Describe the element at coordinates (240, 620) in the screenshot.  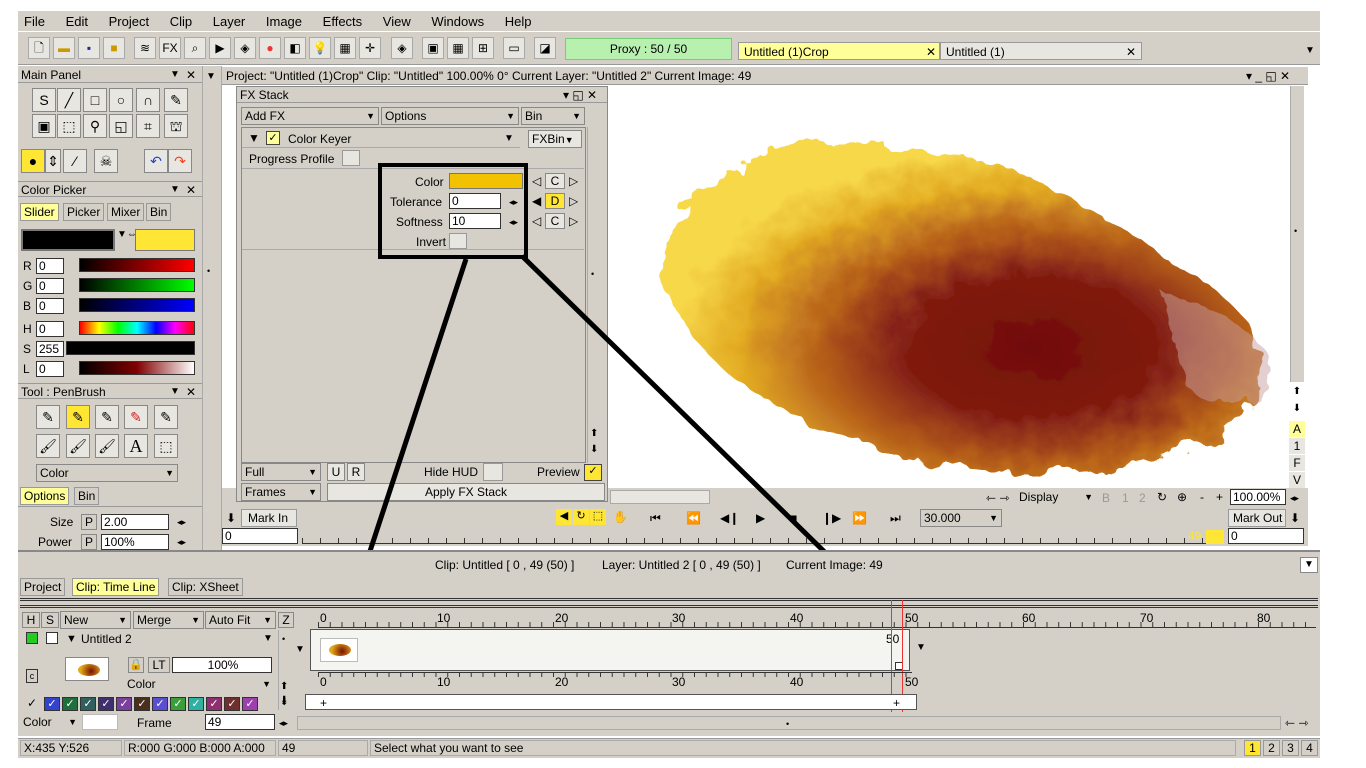
I see `autofit-select: Auto Fit` at that location.